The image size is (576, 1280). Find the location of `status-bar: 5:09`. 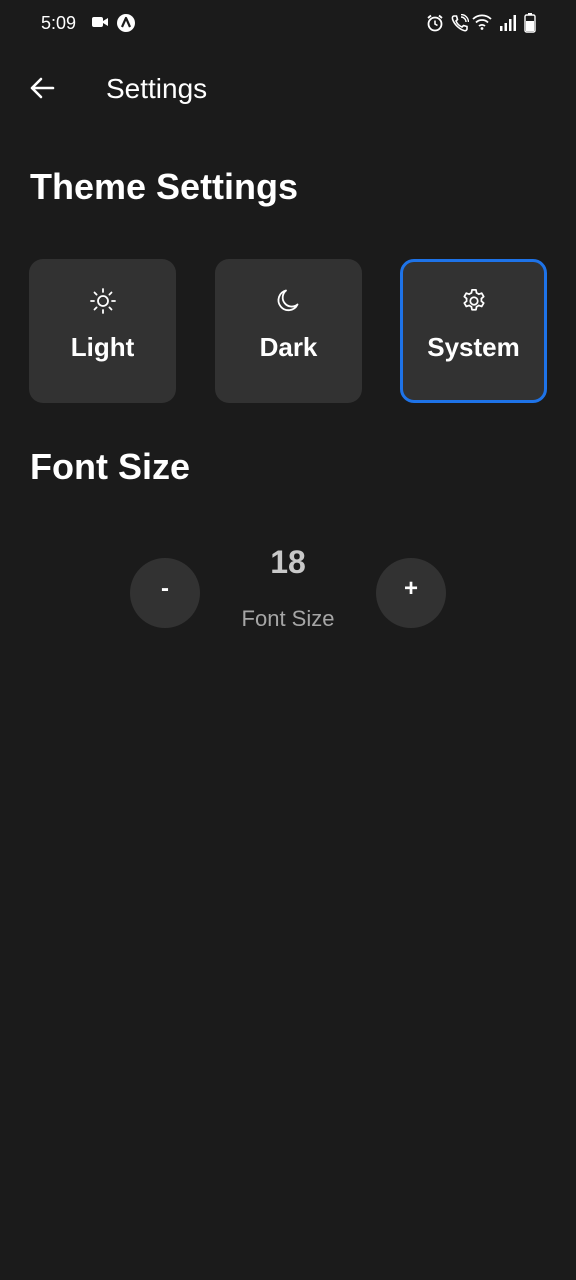

status-bar: 5:09 is located at coordinates (288, 24).